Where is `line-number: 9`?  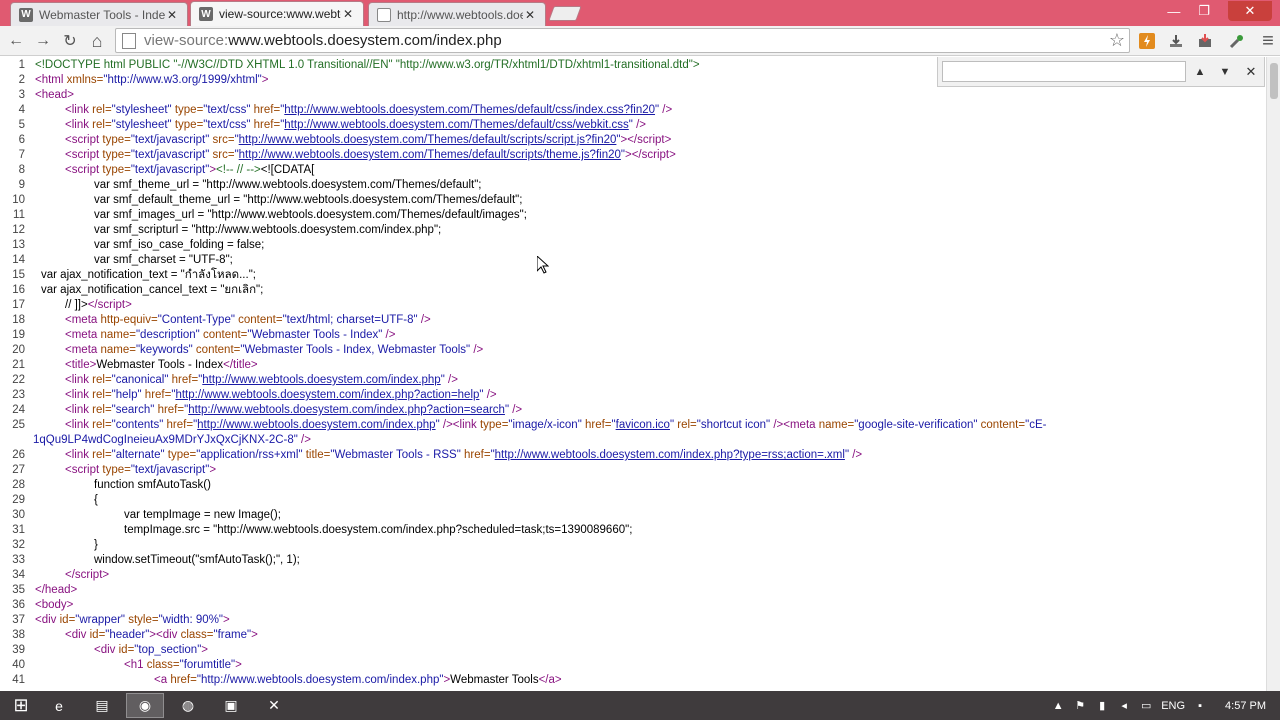 line-number: 9 is located at coordinates (21, 185).